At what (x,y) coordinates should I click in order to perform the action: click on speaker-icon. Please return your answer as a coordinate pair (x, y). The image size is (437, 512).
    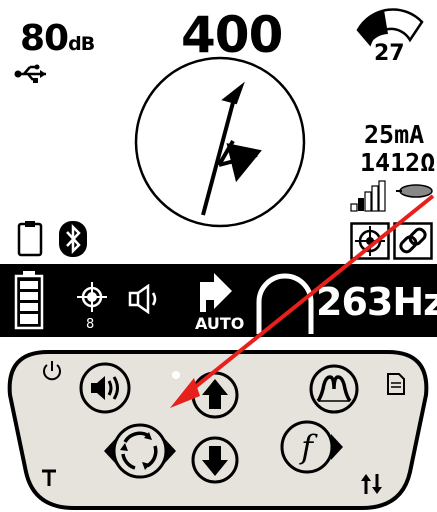
    Looking at the image, I should click on (142, 299).